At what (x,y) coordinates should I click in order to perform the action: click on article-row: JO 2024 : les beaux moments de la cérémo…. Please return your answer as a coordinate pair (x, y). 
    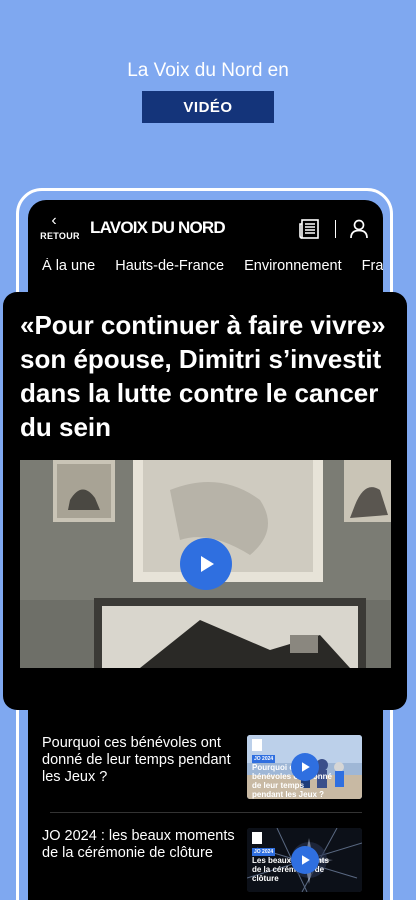
    Looking at the image, I should click on (202, 861).